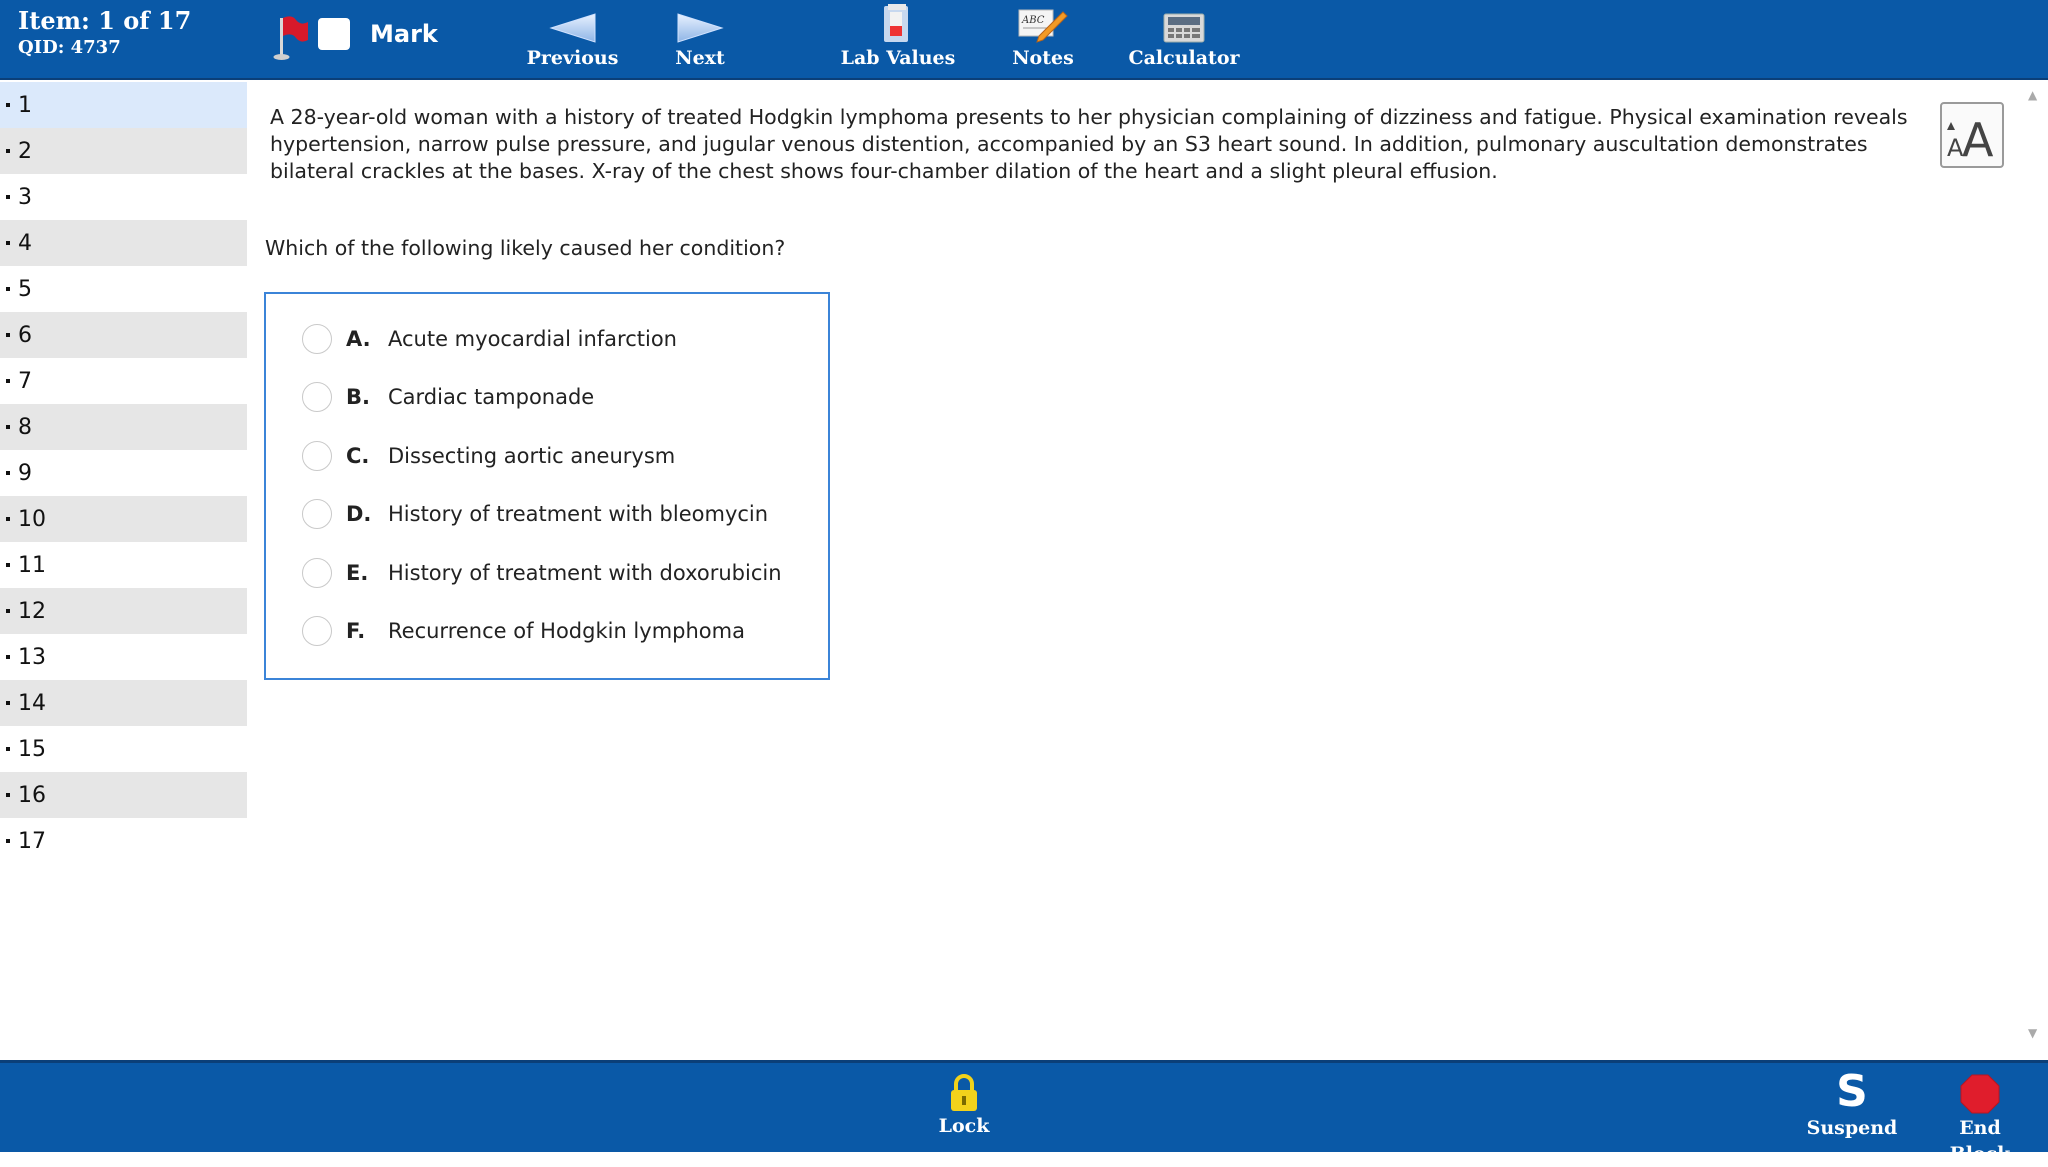 This screenshot has height=1167, width=2048. Describe the element at coordinates (358, 397) in the screenshot. I see `answer-letter: B.` at that location.